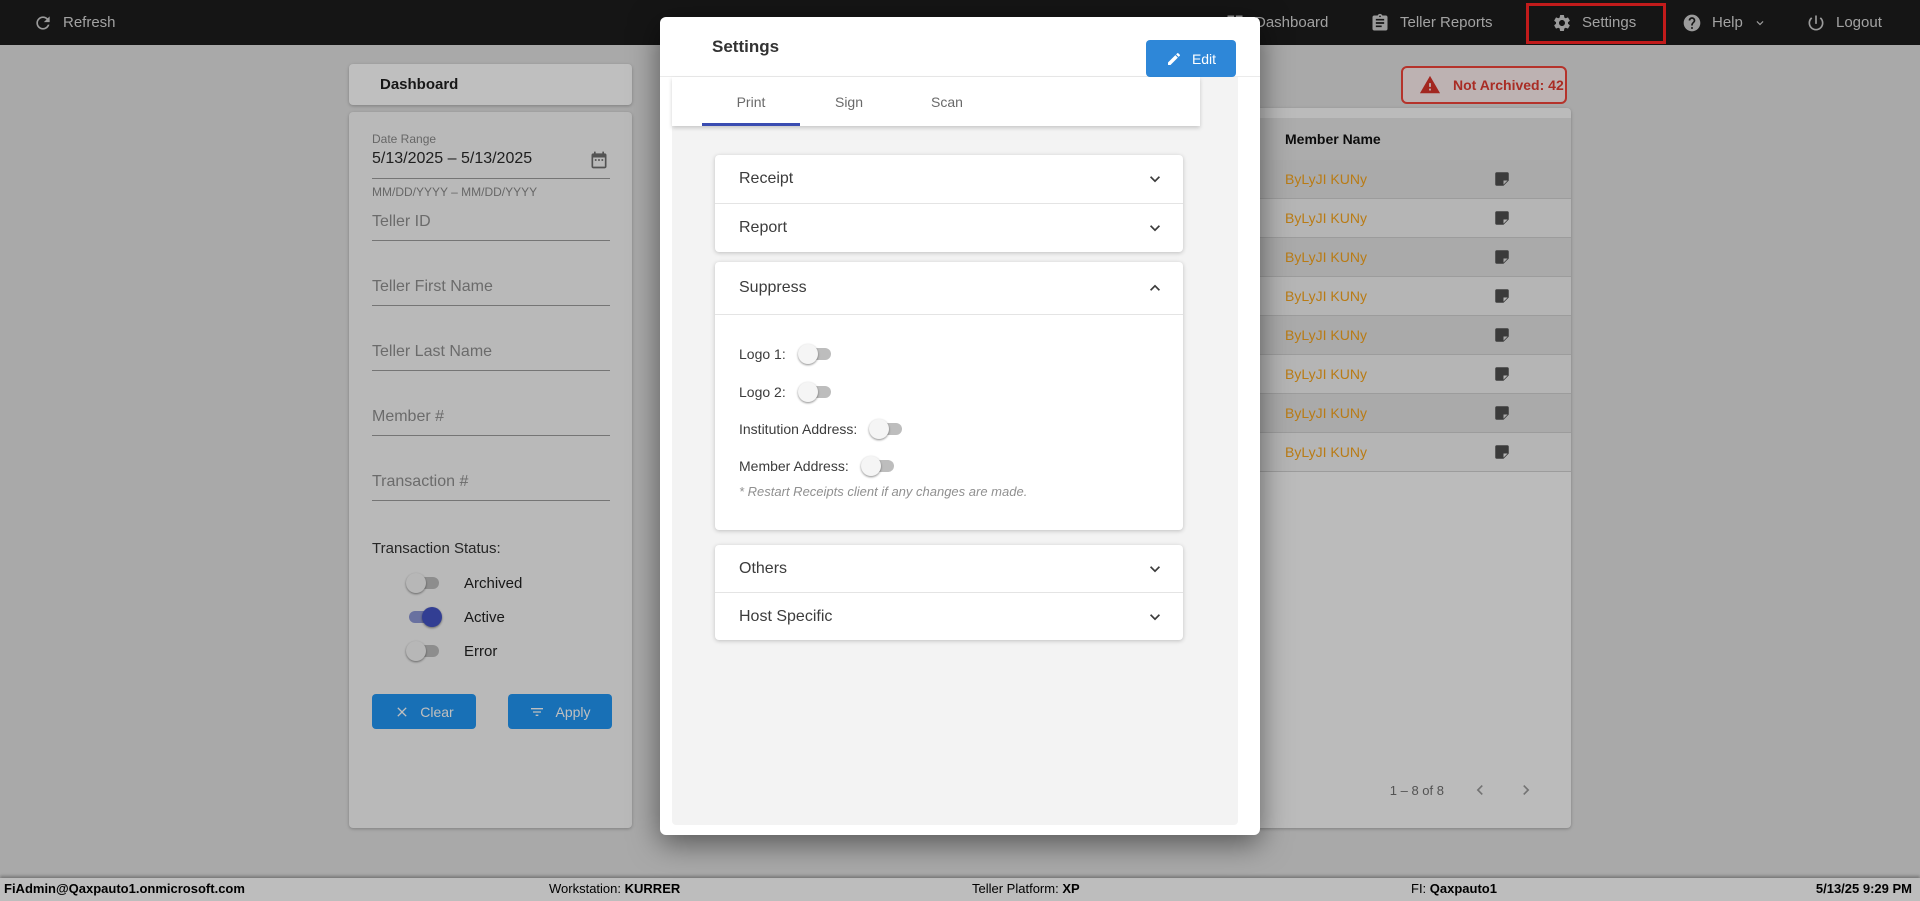  What do you see at coordinates (1155, 287) in the screenshot?
I see `chevron-up-icon` at bounding box center [1155, 287].